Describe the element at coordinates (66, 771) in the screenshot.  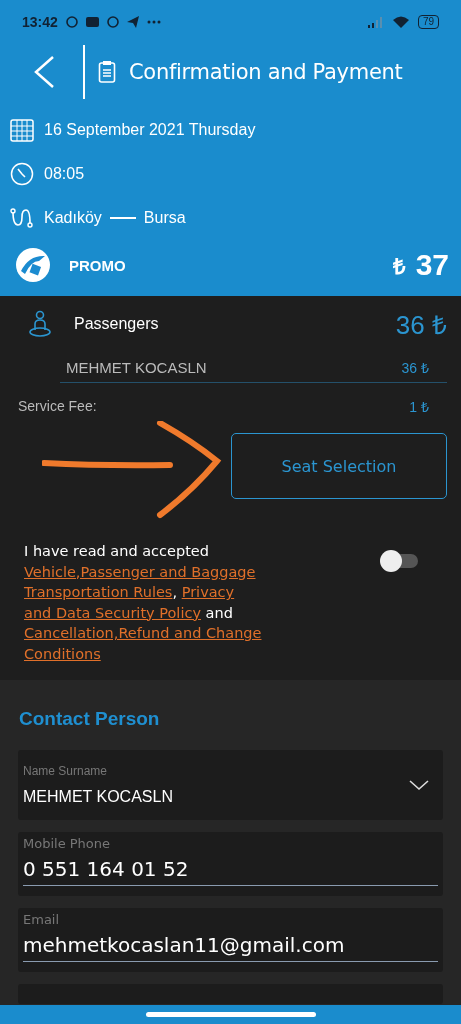
I see `field-label: Name Surname` at that location.